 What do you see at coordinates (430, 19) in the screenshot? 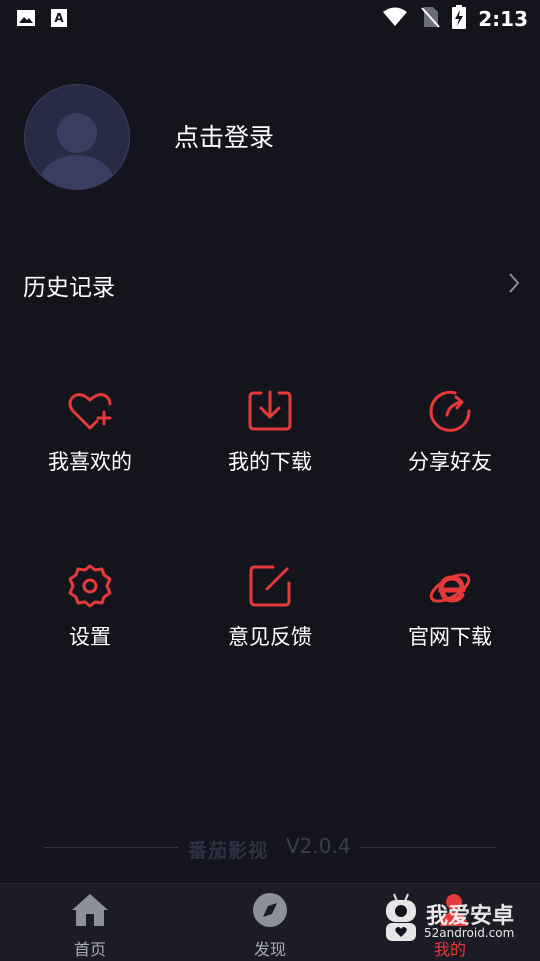
I see `no-sim-icon` at bounding box center [430, 19].